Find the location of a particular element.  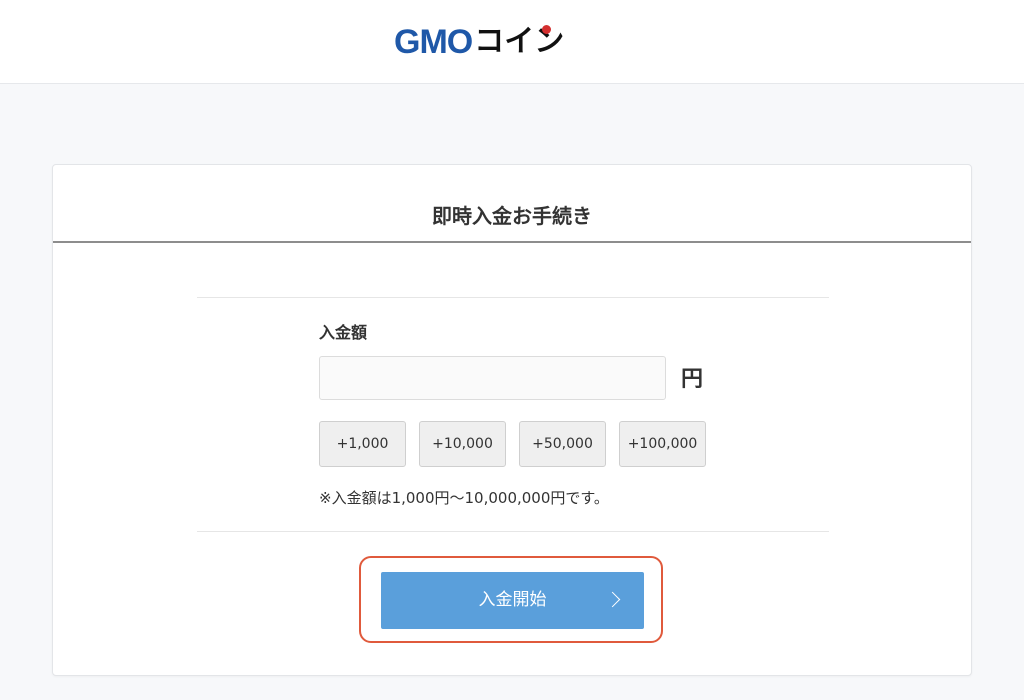

add-50000-button: +50,000 is located at coordinates (562, 444).